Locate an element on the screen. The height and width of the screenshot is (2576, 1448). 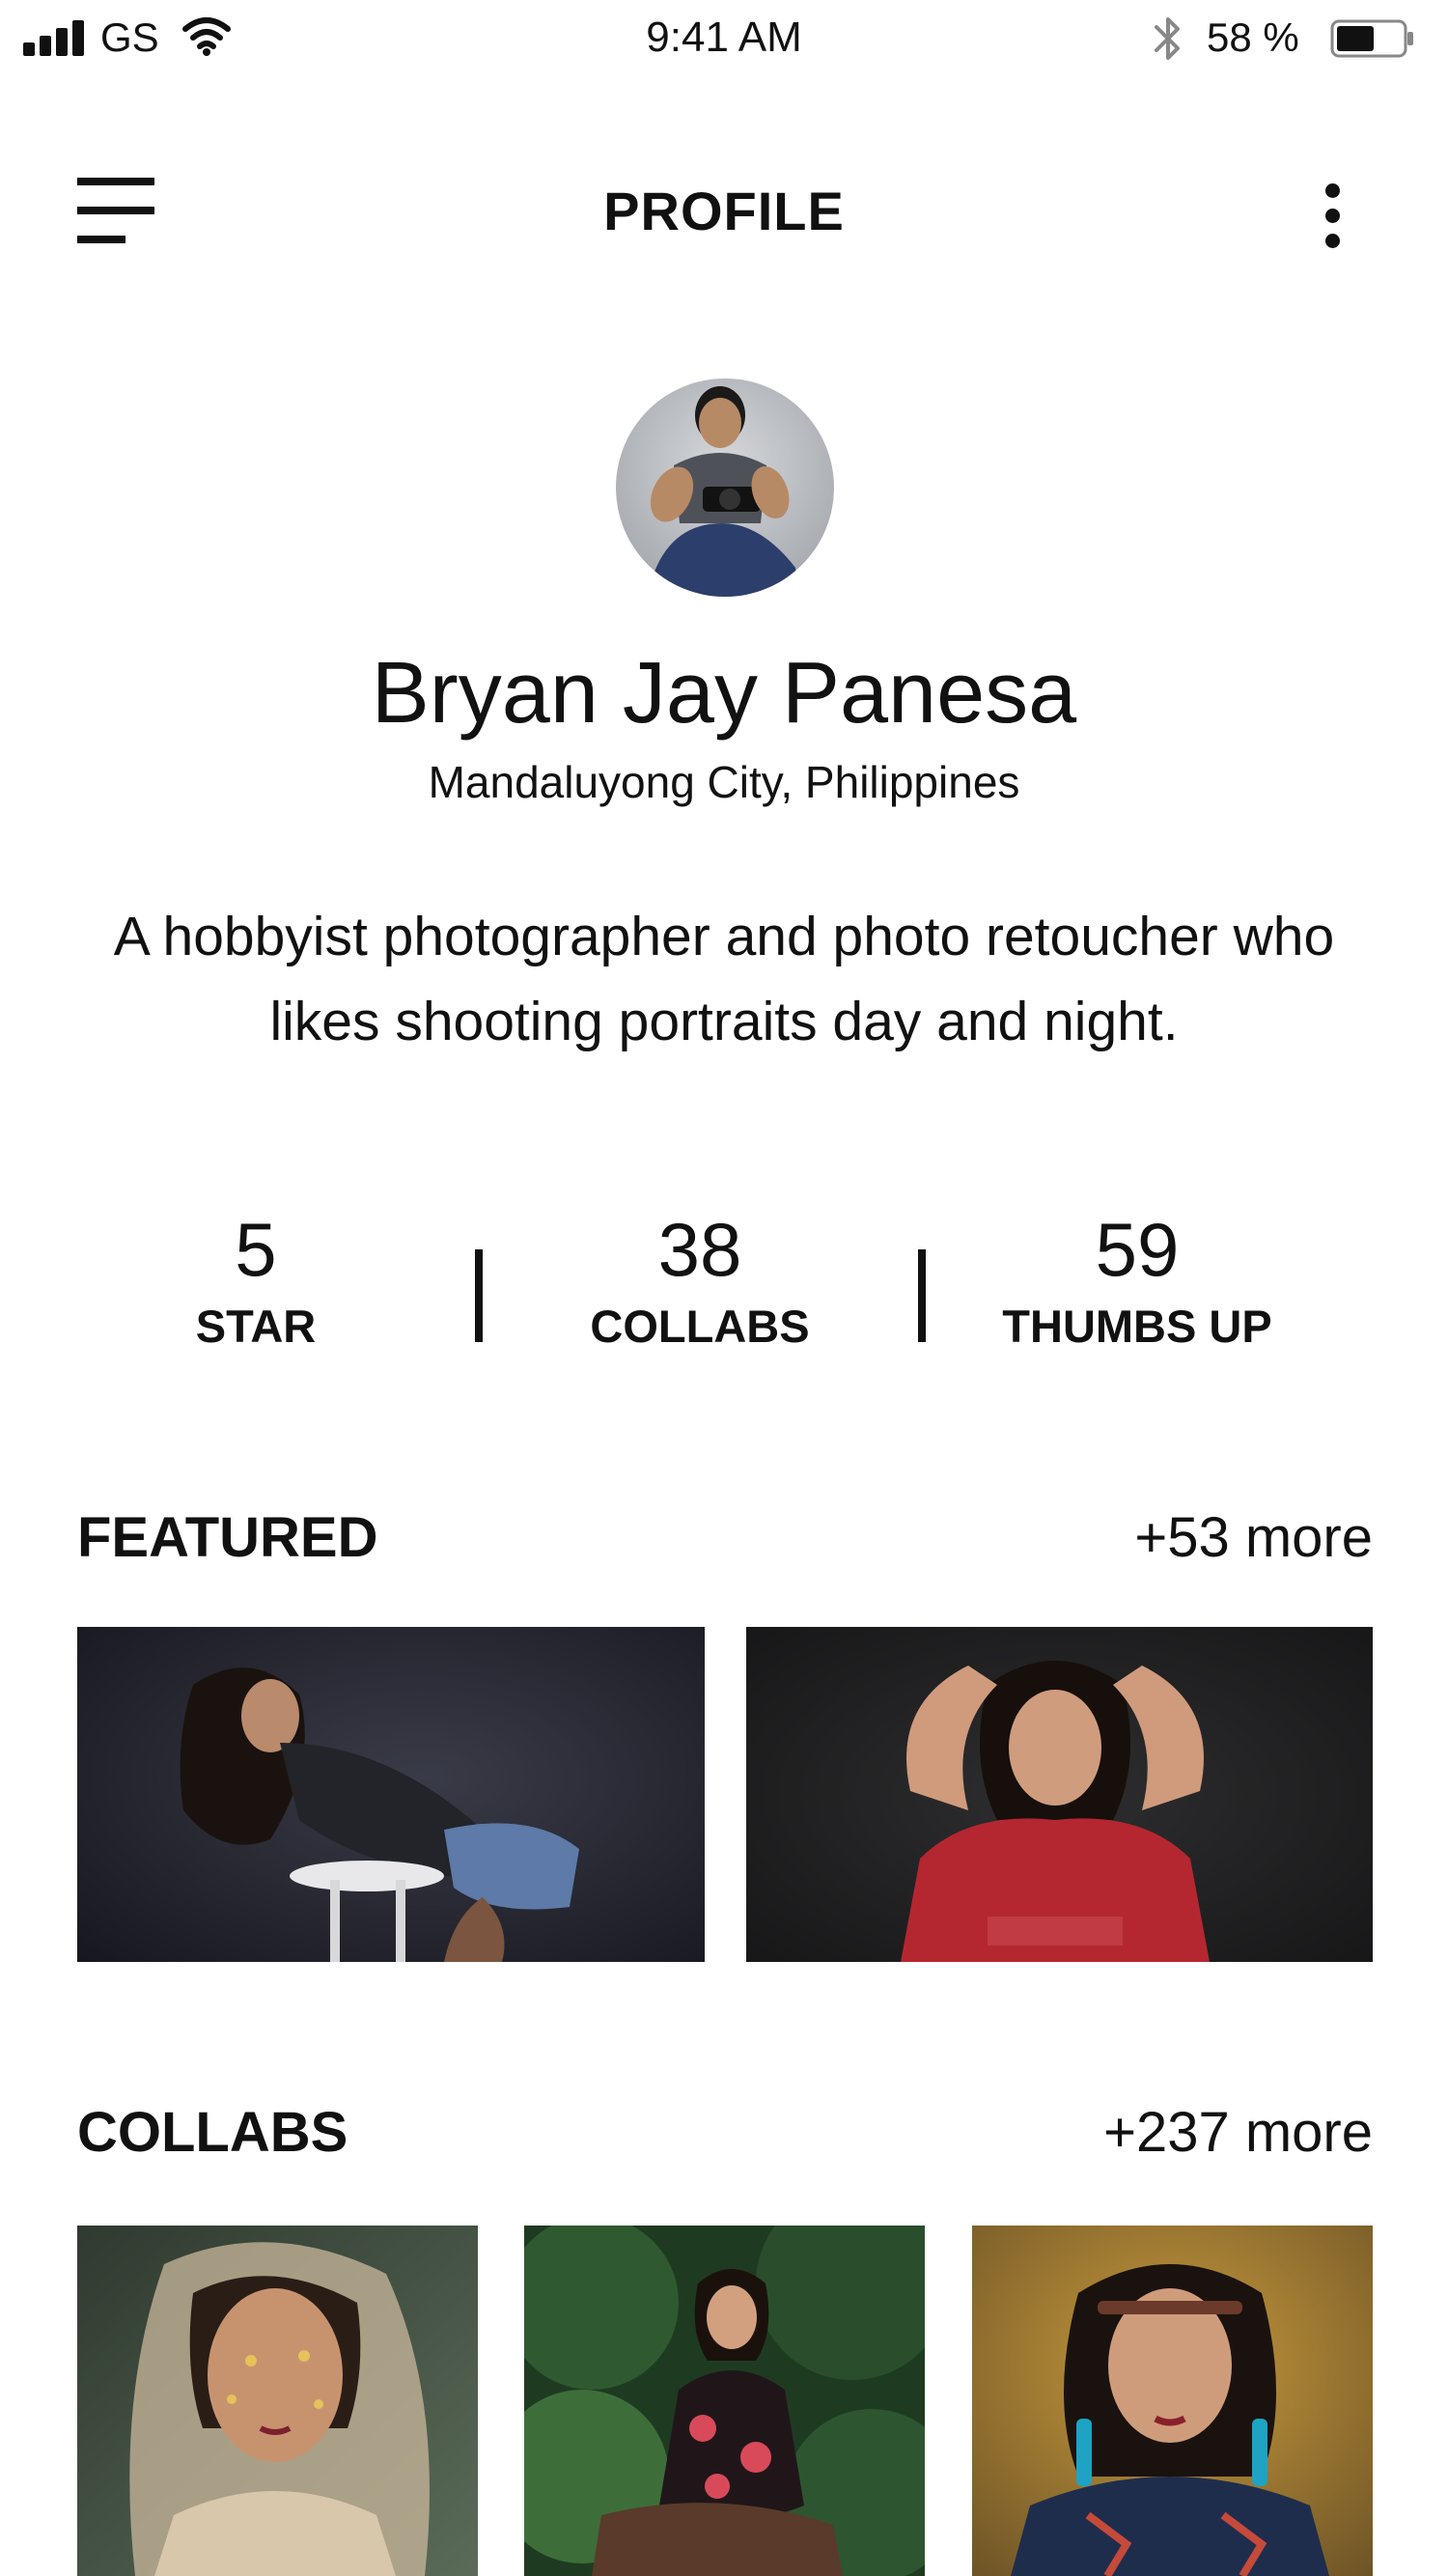
stat-value: 38 is located at coordinates (700, 1250).